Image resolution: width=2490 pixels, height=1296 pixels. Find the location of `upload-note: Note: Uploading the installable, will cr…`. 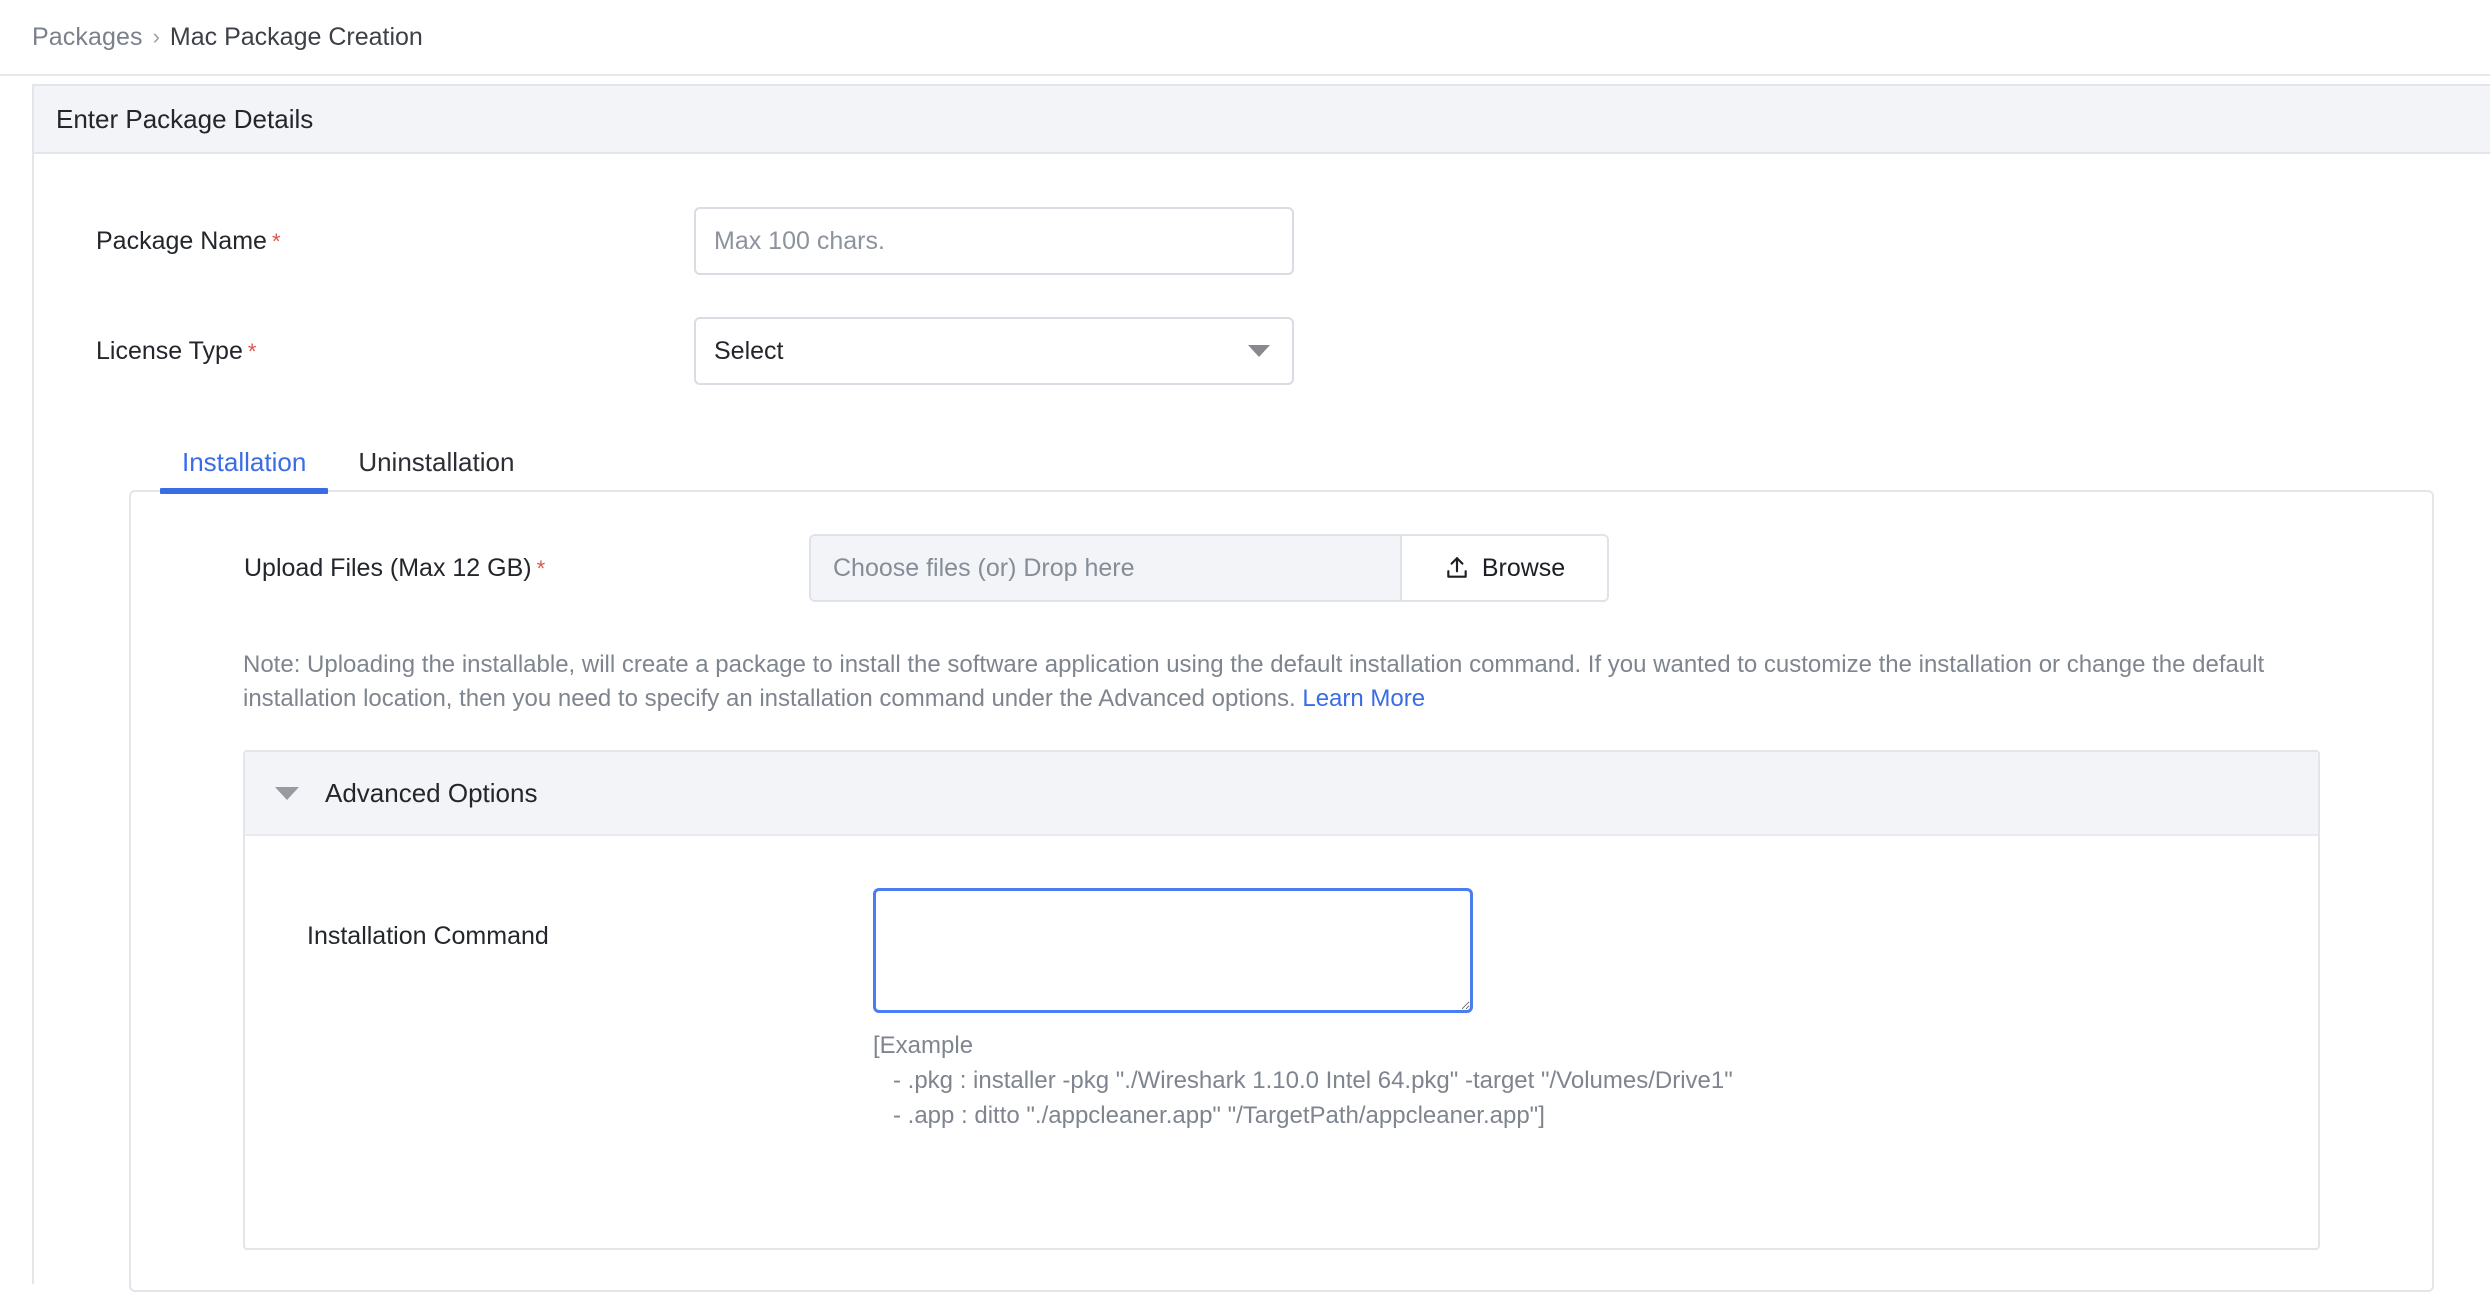

upload-note: Note: Uploading the installable, will cr… is located at coordinates (1281, 682).